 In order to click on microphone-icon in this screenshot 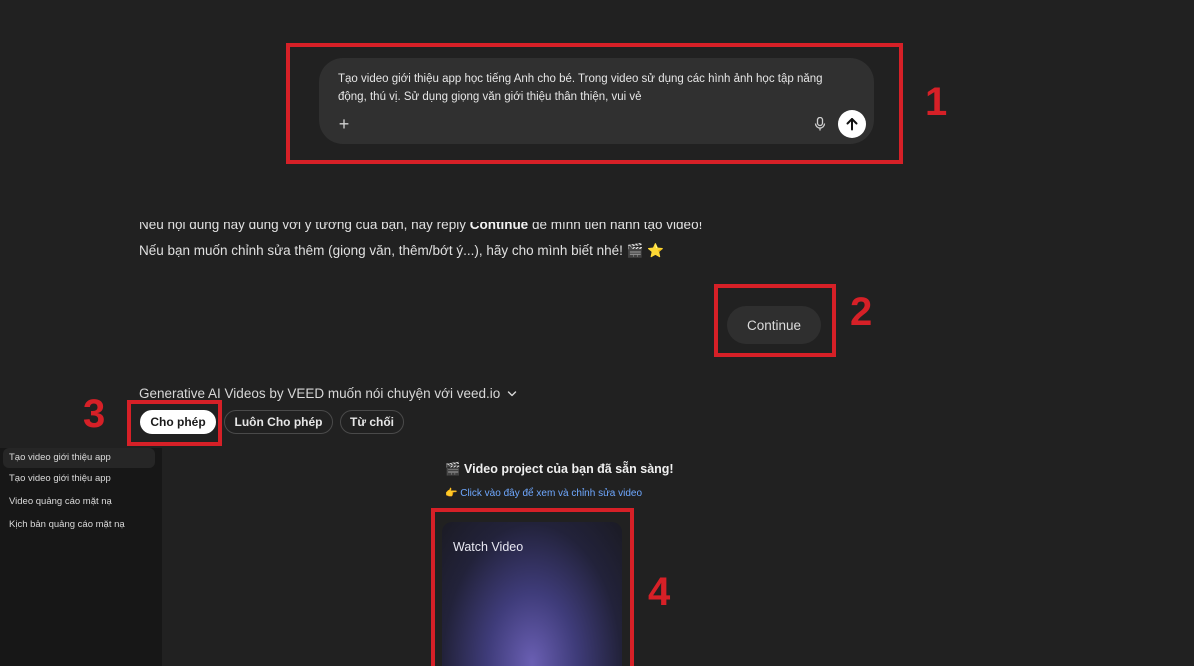, I will do `click(820, 124)`.